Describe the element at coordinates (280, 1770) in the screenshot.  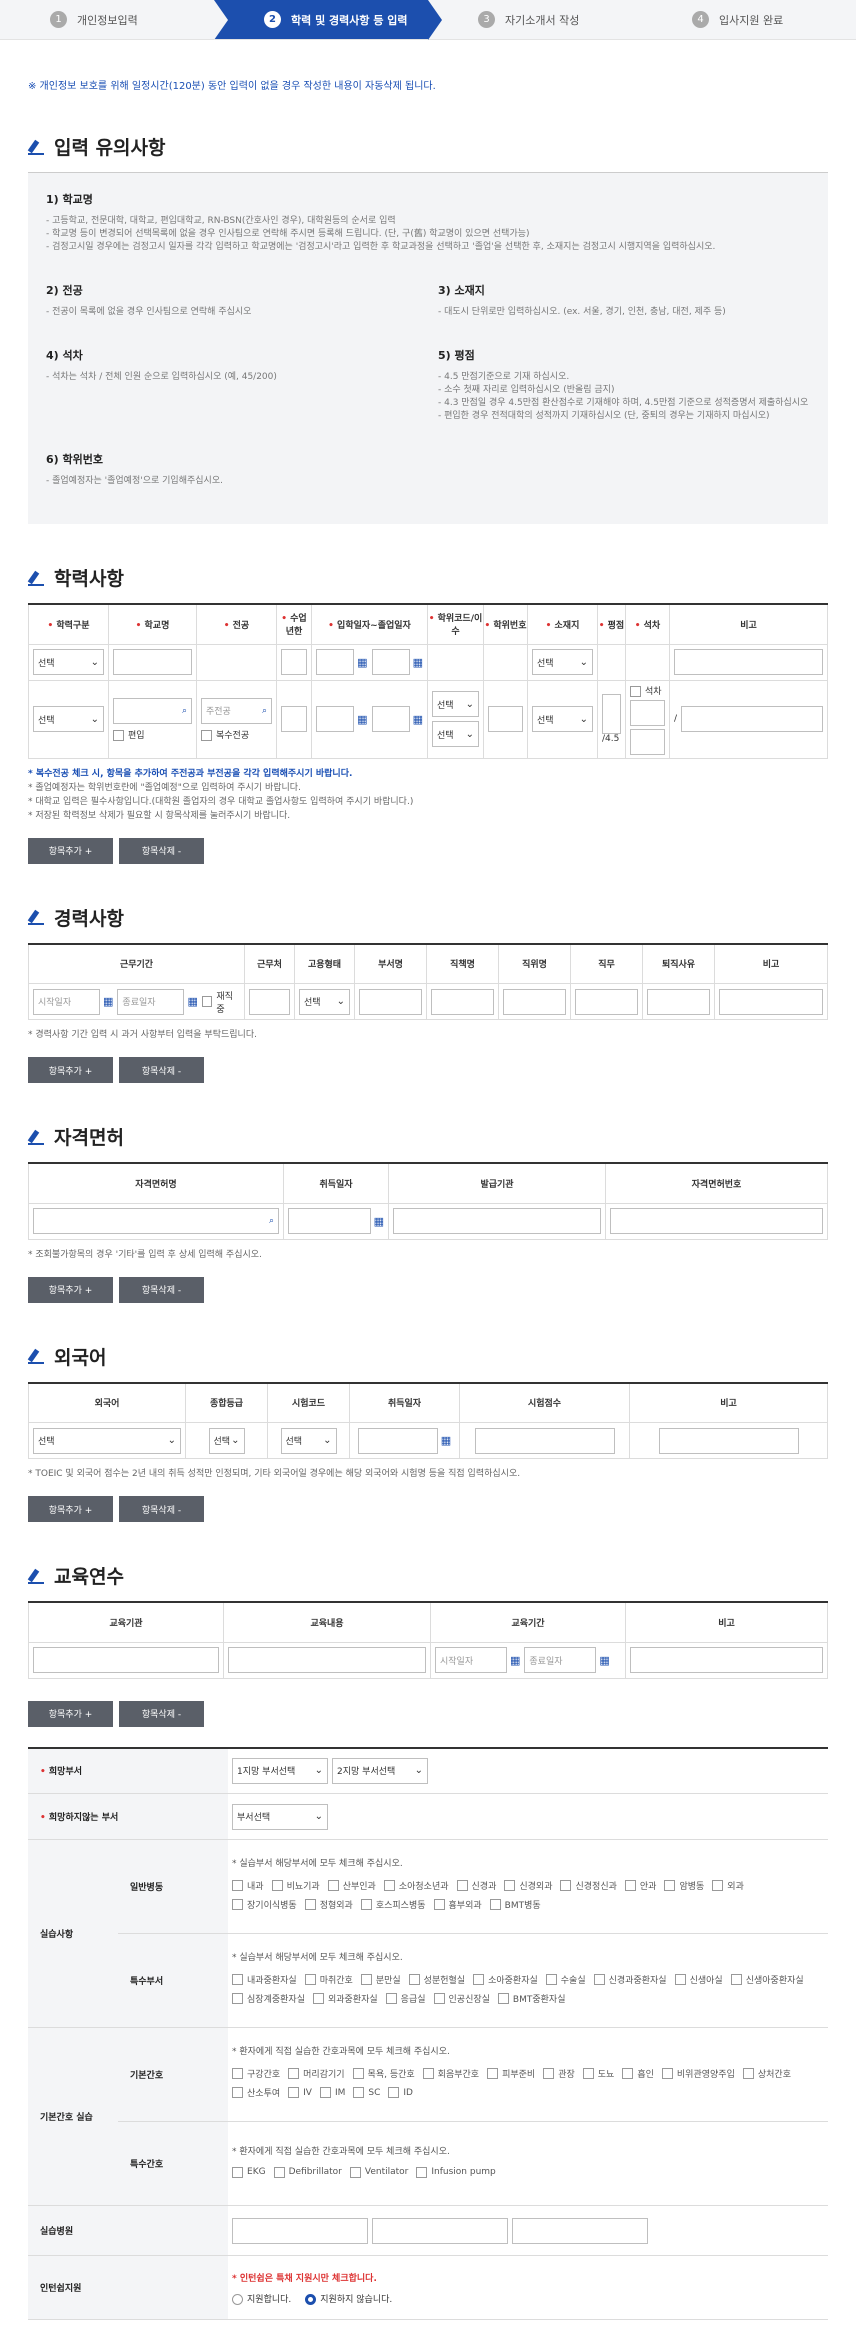
I see `hope1-select: 1지망 부서선택` at that location.